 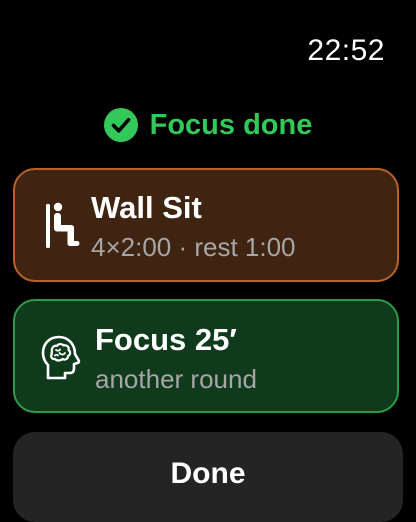 I want to click on done-button-label: Done, so click(x=208, y=473).